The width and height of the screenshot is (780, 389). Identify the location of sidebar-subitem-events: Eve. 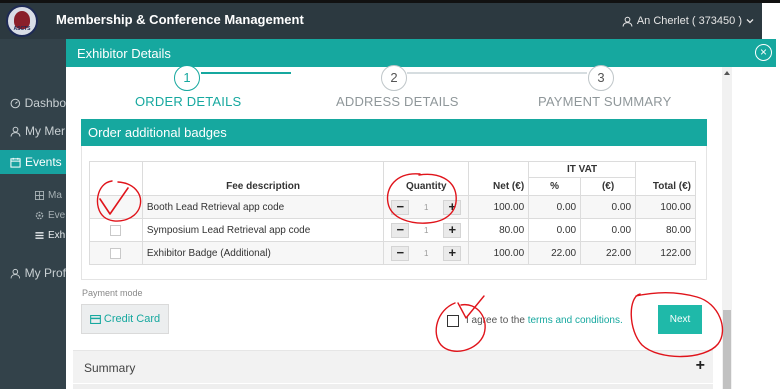
(33, 215).